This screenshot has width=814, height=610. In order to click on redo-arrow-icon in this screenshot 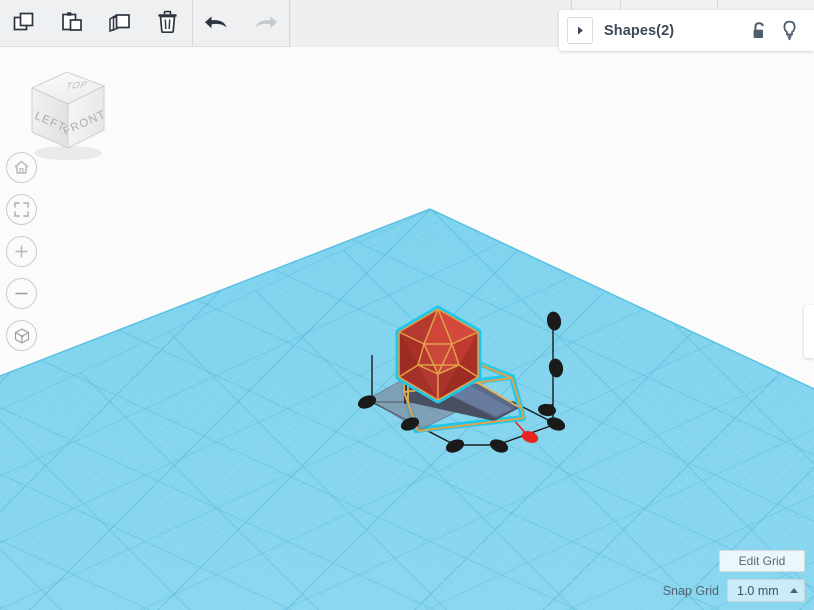, I will do `click(266, 22)`.